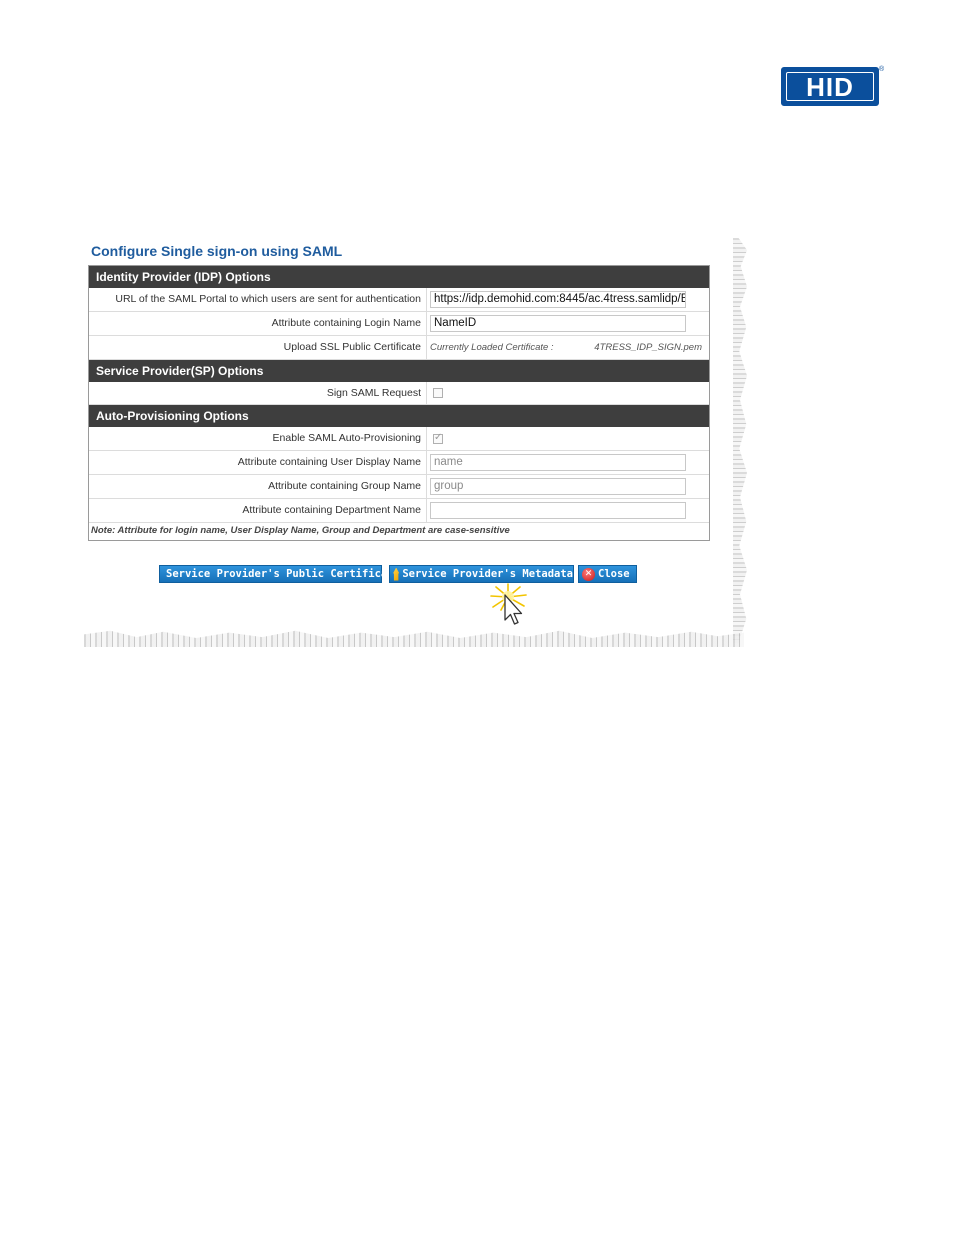 The height and width of the screenshot is (1235, 954). I want to click on ssl-cert-label: Upload SSL Public Certificate, so click(258, 347).